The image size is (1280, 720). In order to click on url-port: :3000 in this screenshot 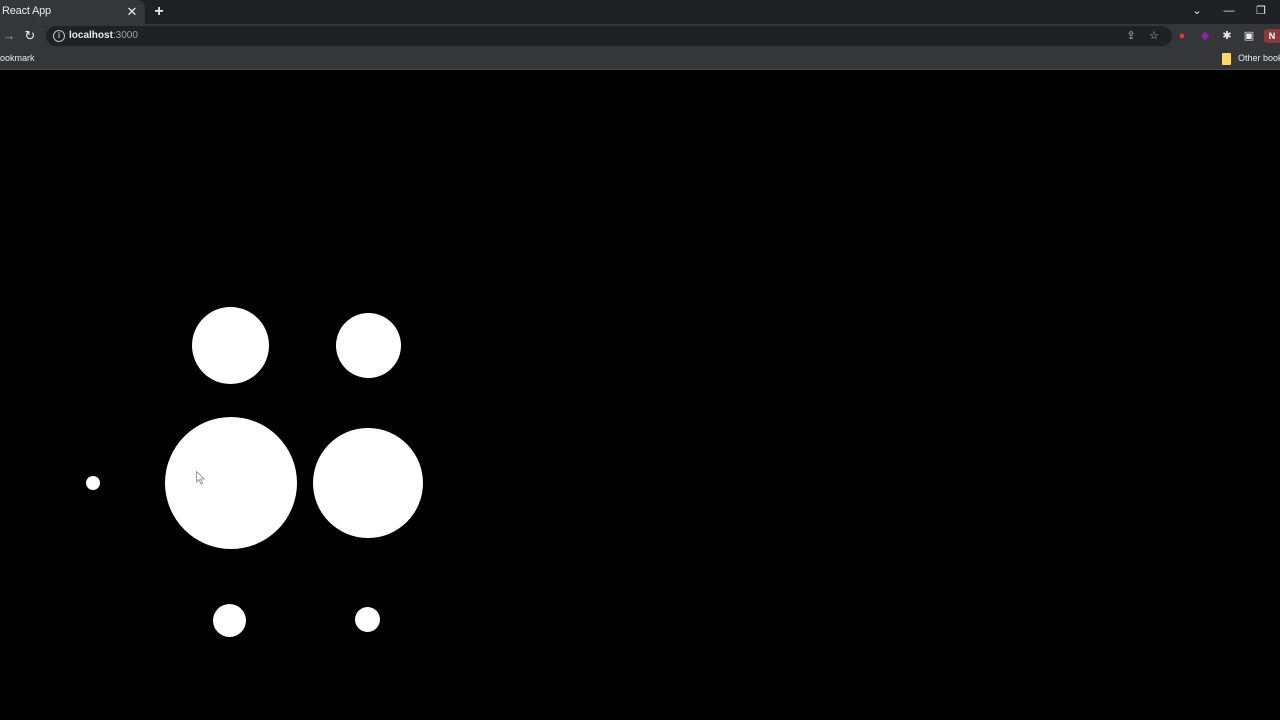, I will do `click(125, 35)`.